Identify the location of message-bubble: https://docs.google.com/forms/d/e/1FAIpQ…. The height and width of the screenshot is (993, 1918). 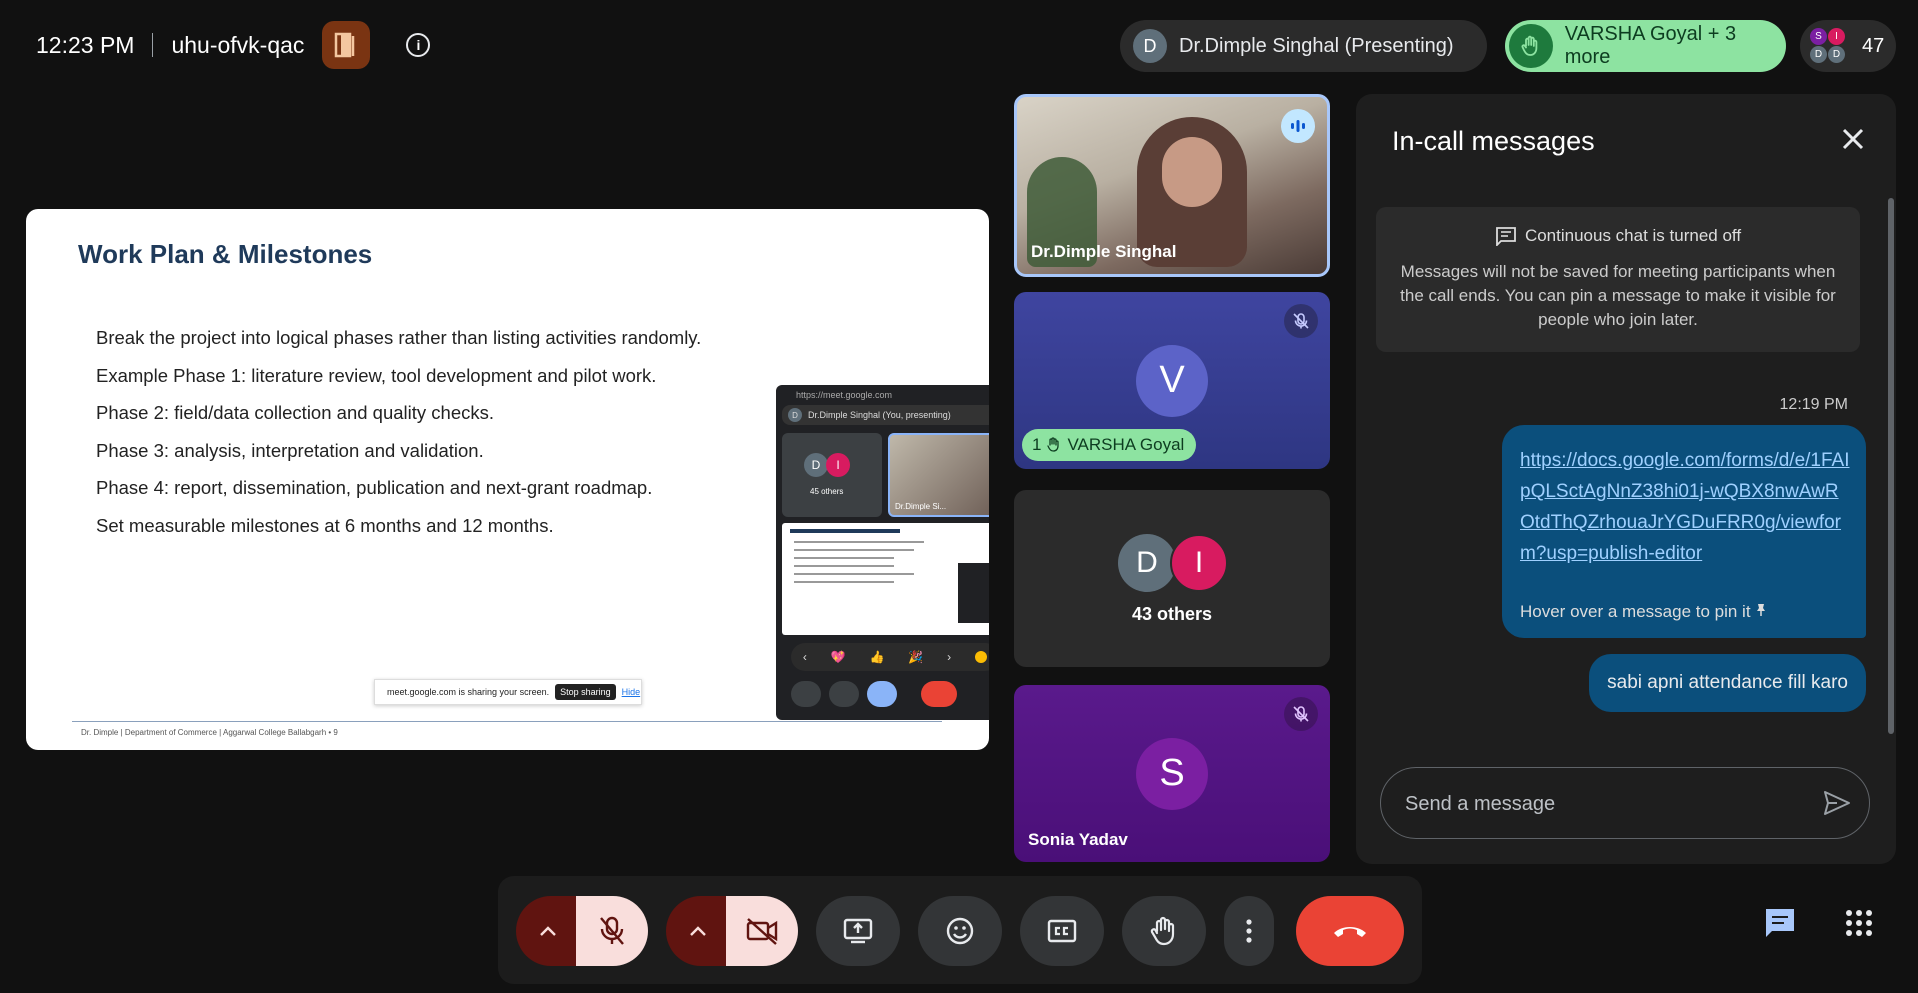
(1684, 531).